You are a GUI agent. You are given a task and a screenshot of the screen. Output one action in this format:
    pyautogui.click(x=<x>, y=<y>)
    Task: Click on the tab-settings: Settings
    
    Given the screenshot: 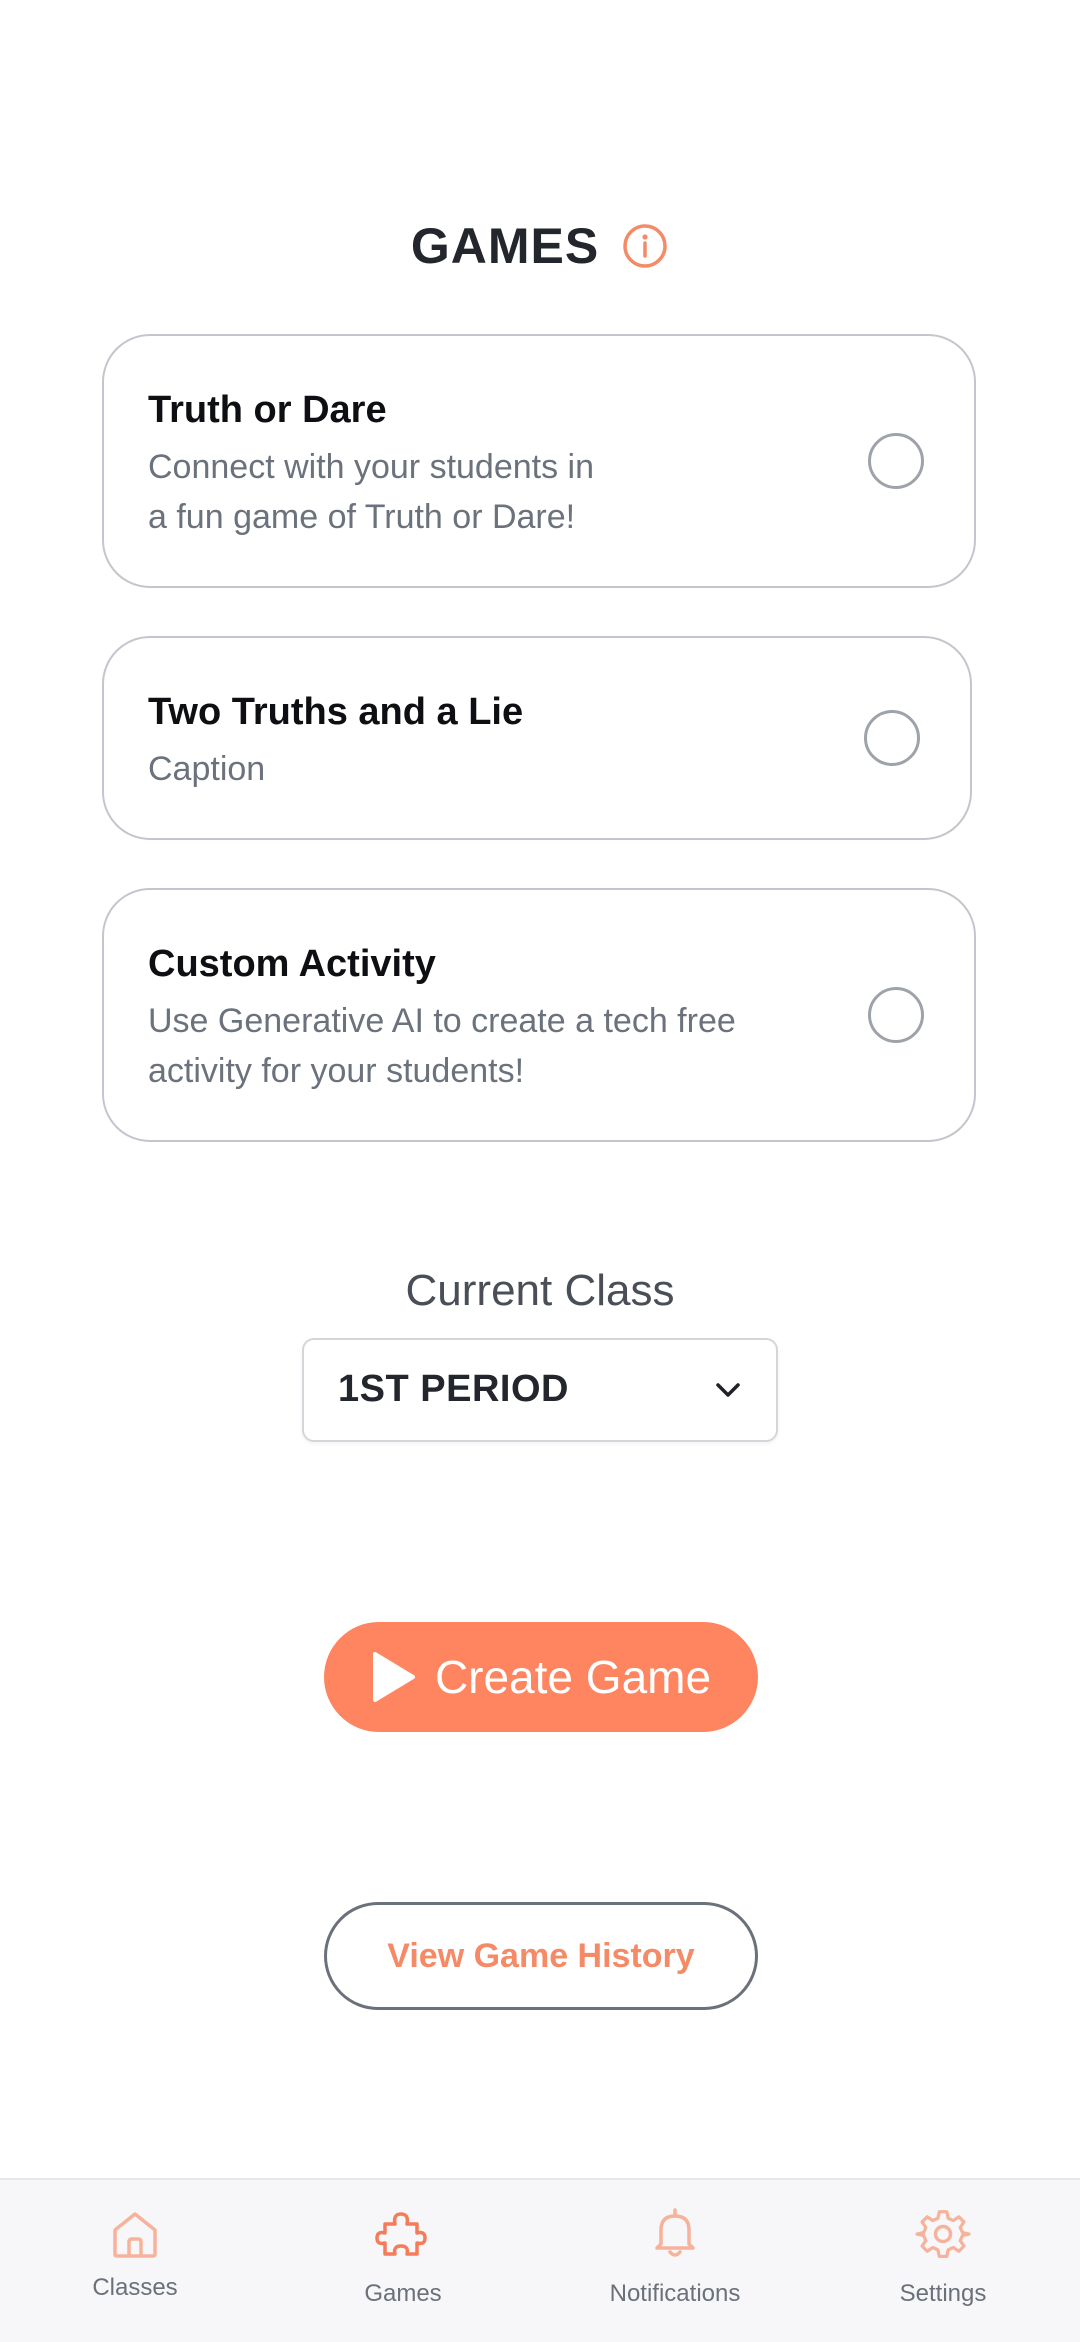 What is the action you would take?
    pyautogui.click(x=943, y=2261)
    